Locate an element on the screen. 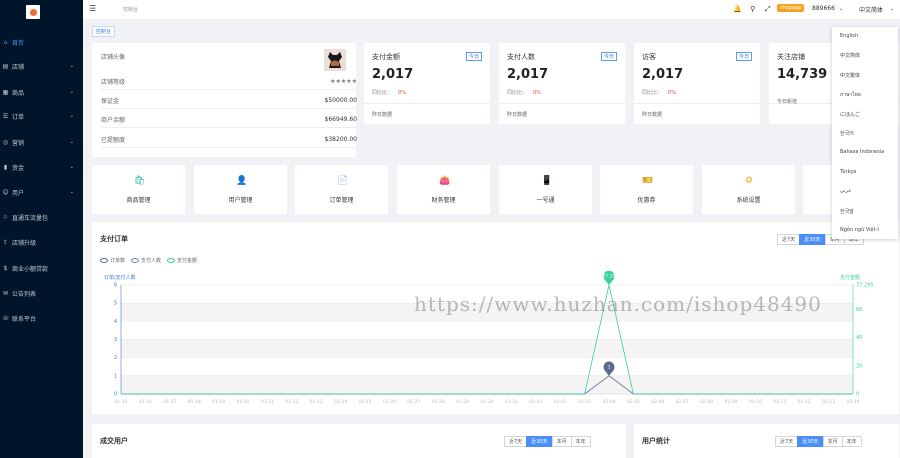 The image size is (900, 458). finance-icon: ▮ is located at coordinates (5, 167).